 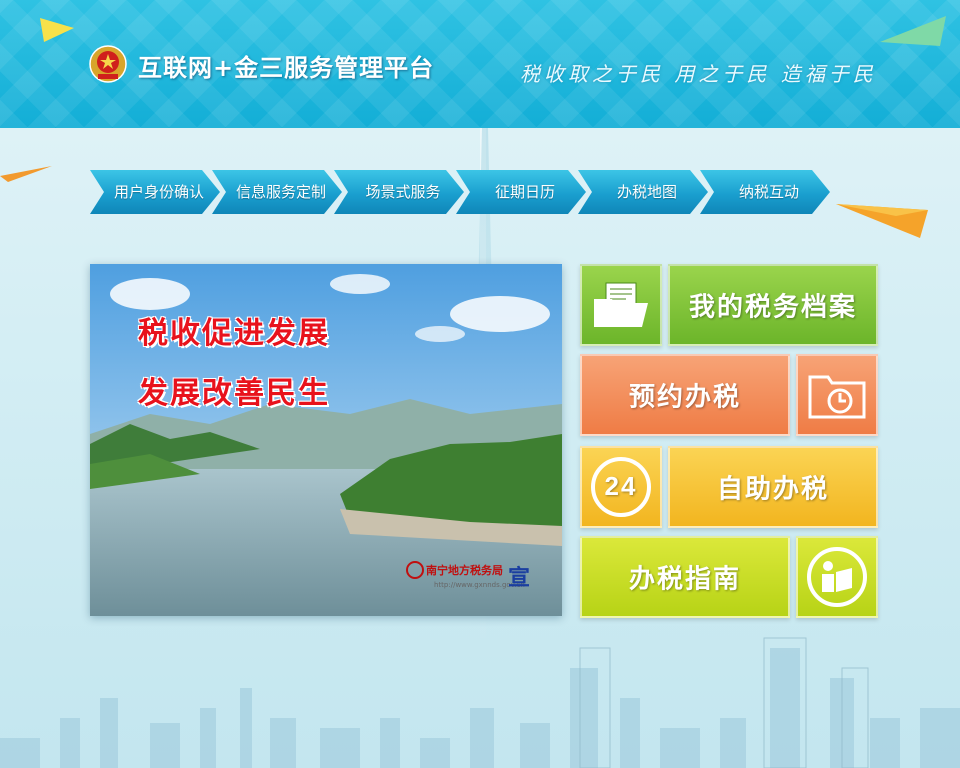 I want to click on my-tax-archive-button: 我的税务档案, so click(x=773, y=305).